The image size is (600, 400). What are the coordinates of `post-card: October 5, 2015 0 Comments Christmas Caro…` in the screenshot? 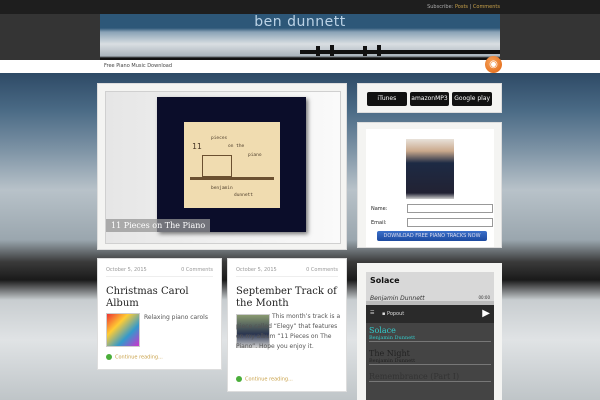 It's located at (159, 314).